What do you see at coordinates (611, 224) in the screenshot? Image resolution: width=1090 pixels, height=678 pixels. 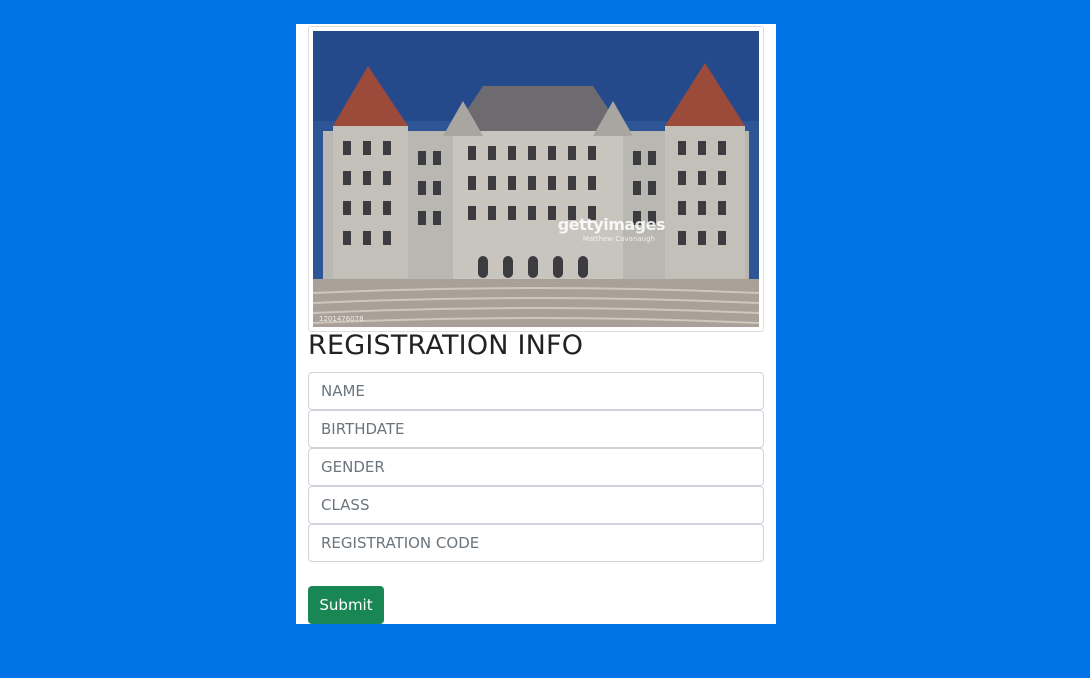 I see `getty-watermark: gettyimages` at bounding box center [611, 224].